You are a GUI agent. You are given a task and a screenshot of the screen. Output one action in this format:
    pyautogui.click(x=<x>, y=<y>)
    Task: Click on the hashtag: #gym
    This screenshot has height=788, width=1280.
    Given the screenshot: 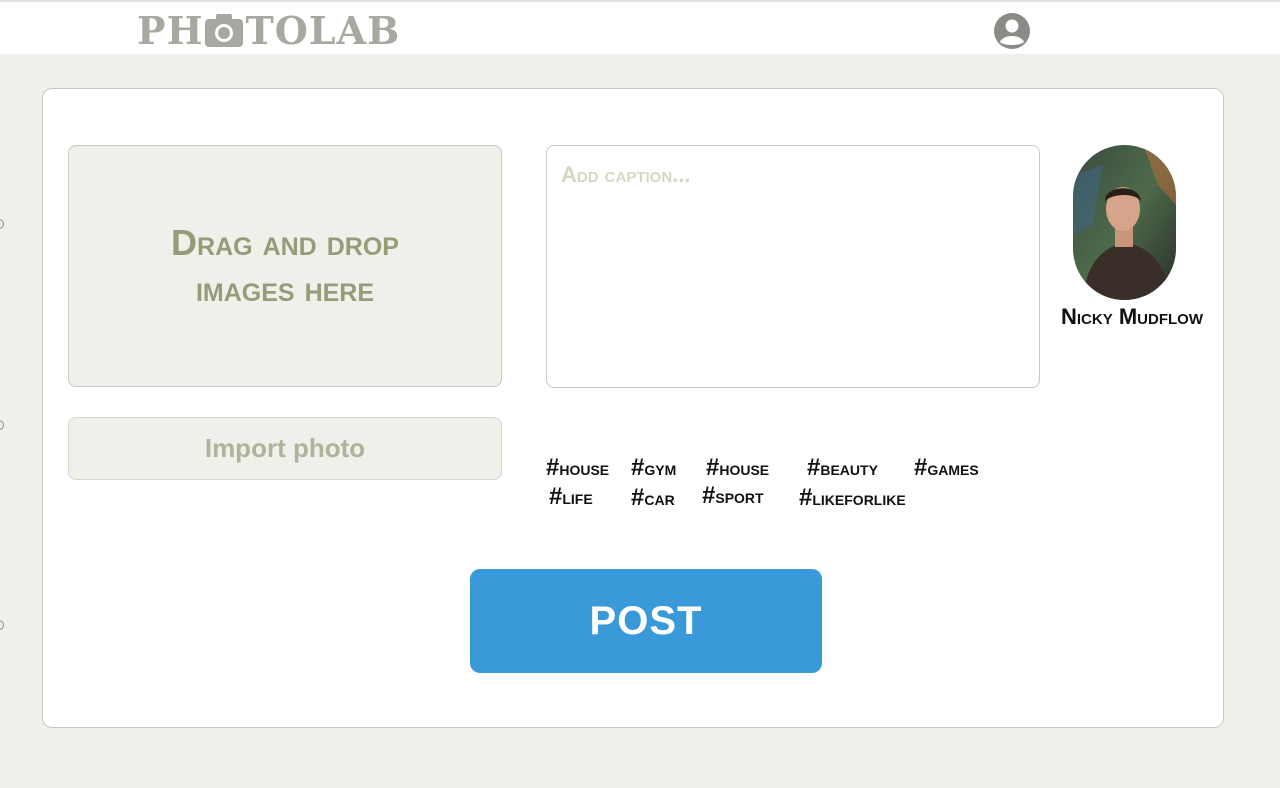 What is the action you would take?
    pyautogui.click(x=653, y=468)
    